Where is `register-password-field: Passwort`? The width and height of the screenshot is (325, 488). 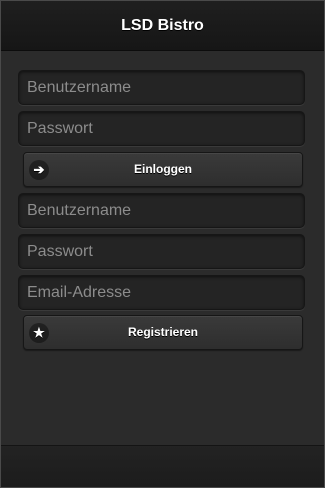
register-password-field: Passwort is located at coordinates (161, 251).